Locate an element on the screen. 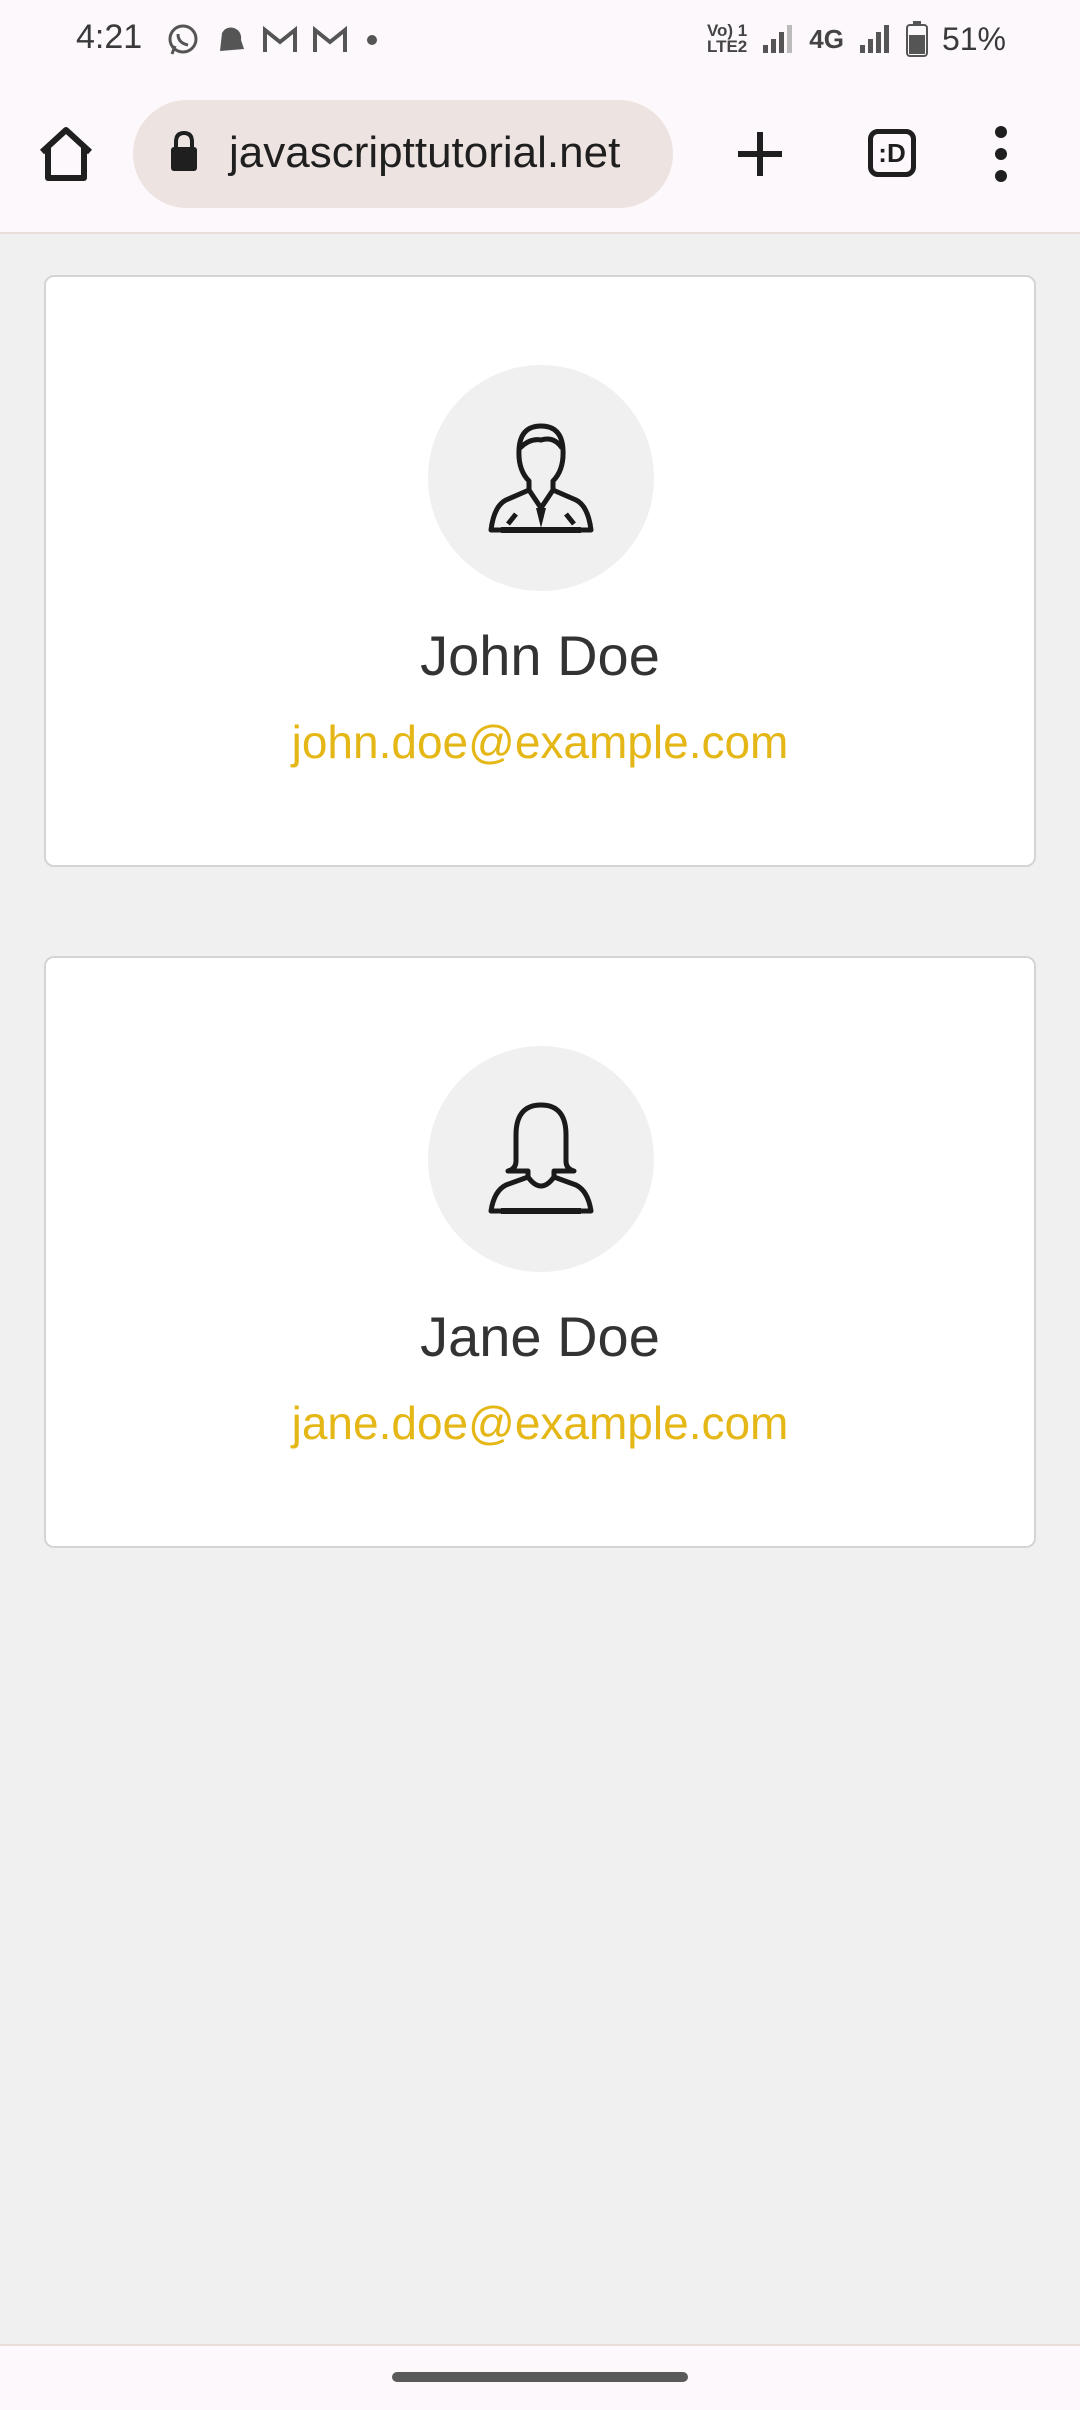 This screenshot has width=1080, height=2410. contact-name: John Doe is located at coordinates (540, 655).